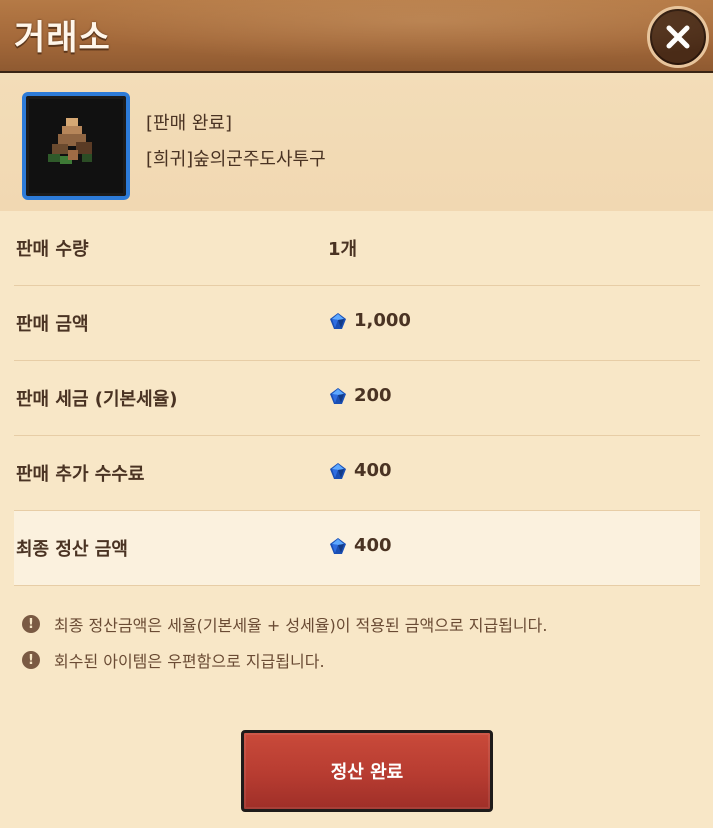 The width and height of the screenshot is (713, 828). What do you see at coordinates (97, 399) in the screenshot?
I see `row-label: 판매 세금 (기본세율)` at bounding box center [97, 399].